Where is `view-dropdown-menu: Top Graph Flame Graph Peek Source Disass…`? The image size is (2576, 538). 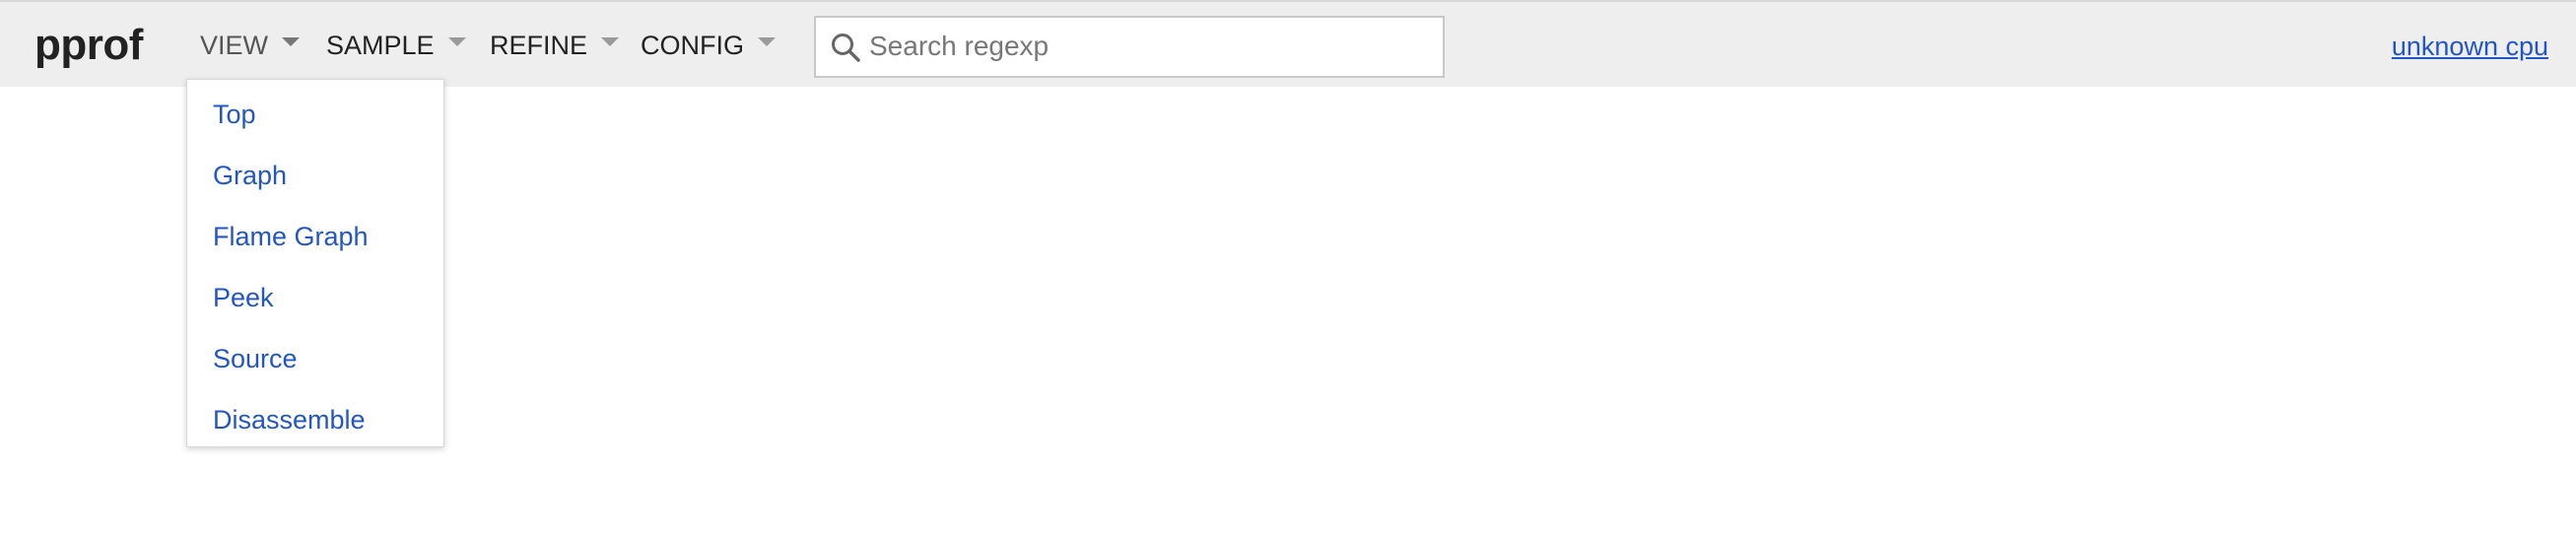 view-dropdown-menu: Top Graph Flame Graph Peek Source Disass… is located at coordinates (315, 263).